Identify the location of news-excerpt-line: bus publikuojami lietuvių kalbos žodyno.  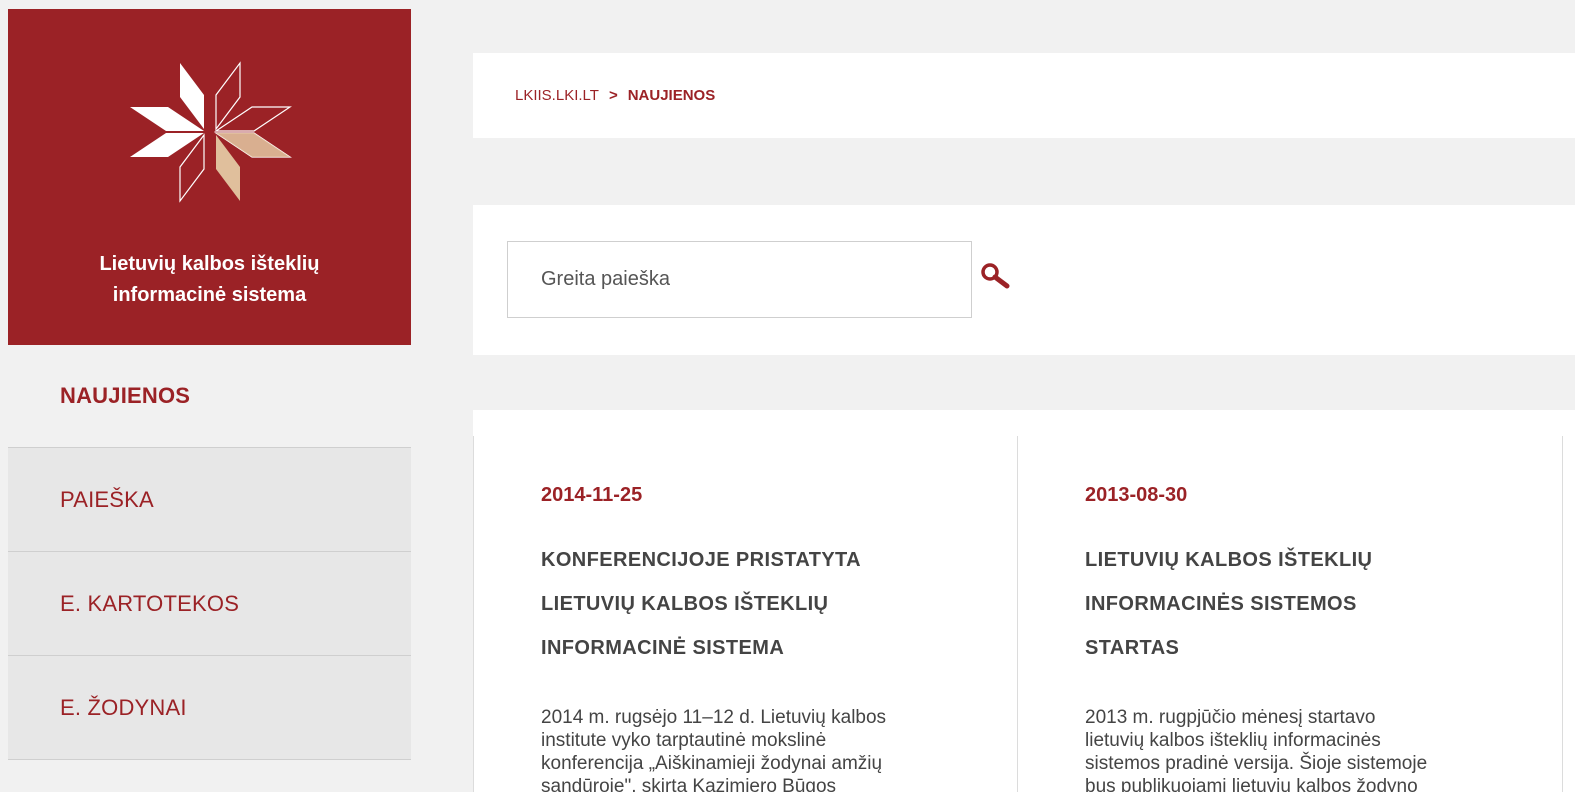
(1251, 784).